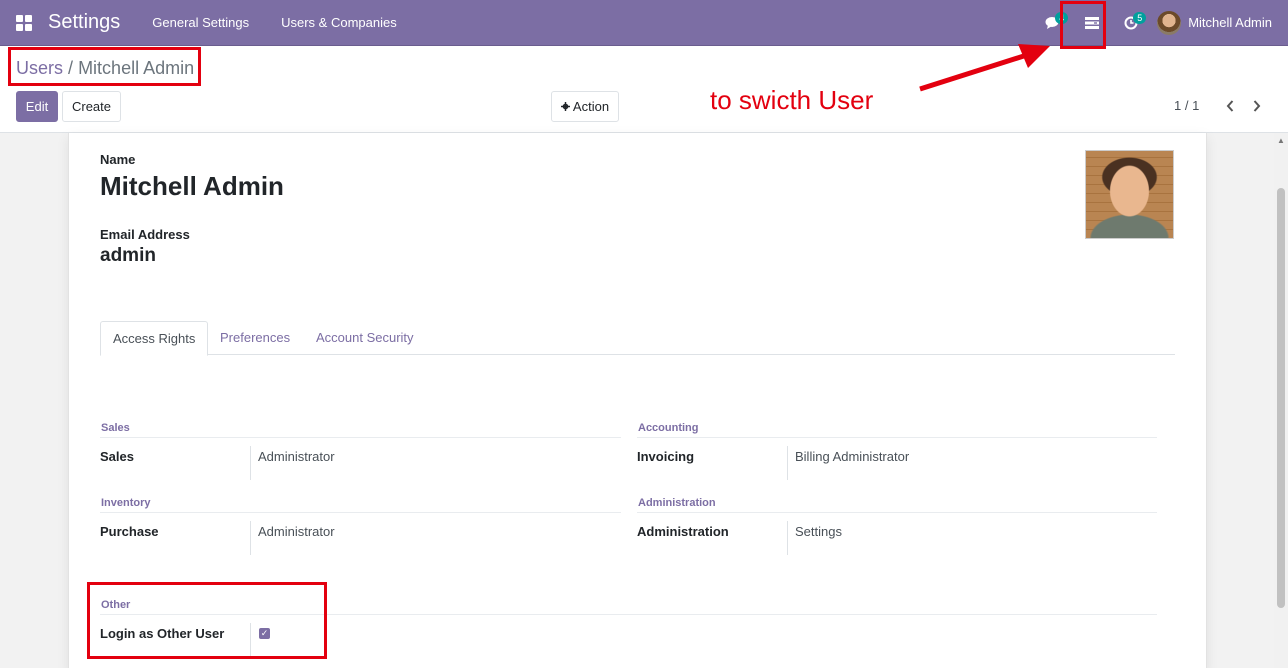 This screenshot has height=668, width=1288. I want to click on menu-general-settings: General Settings, so click(200, 22).